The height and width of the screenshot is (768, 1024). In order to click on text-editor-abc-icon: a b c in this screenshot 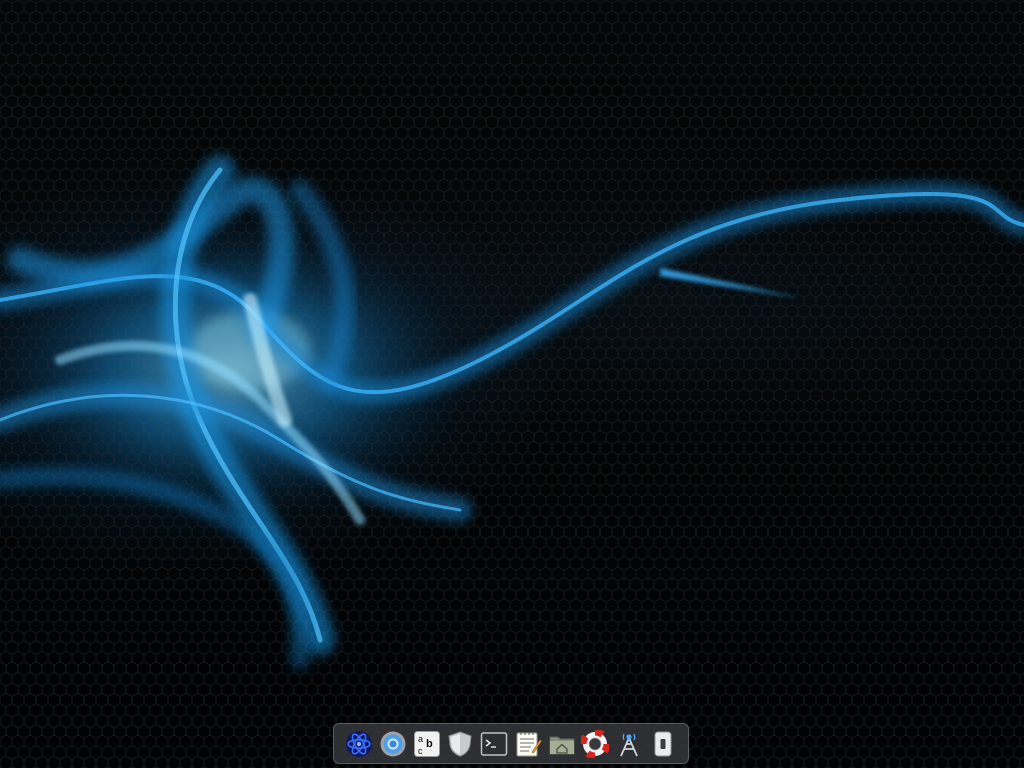, I will do `click(427, 744)`.